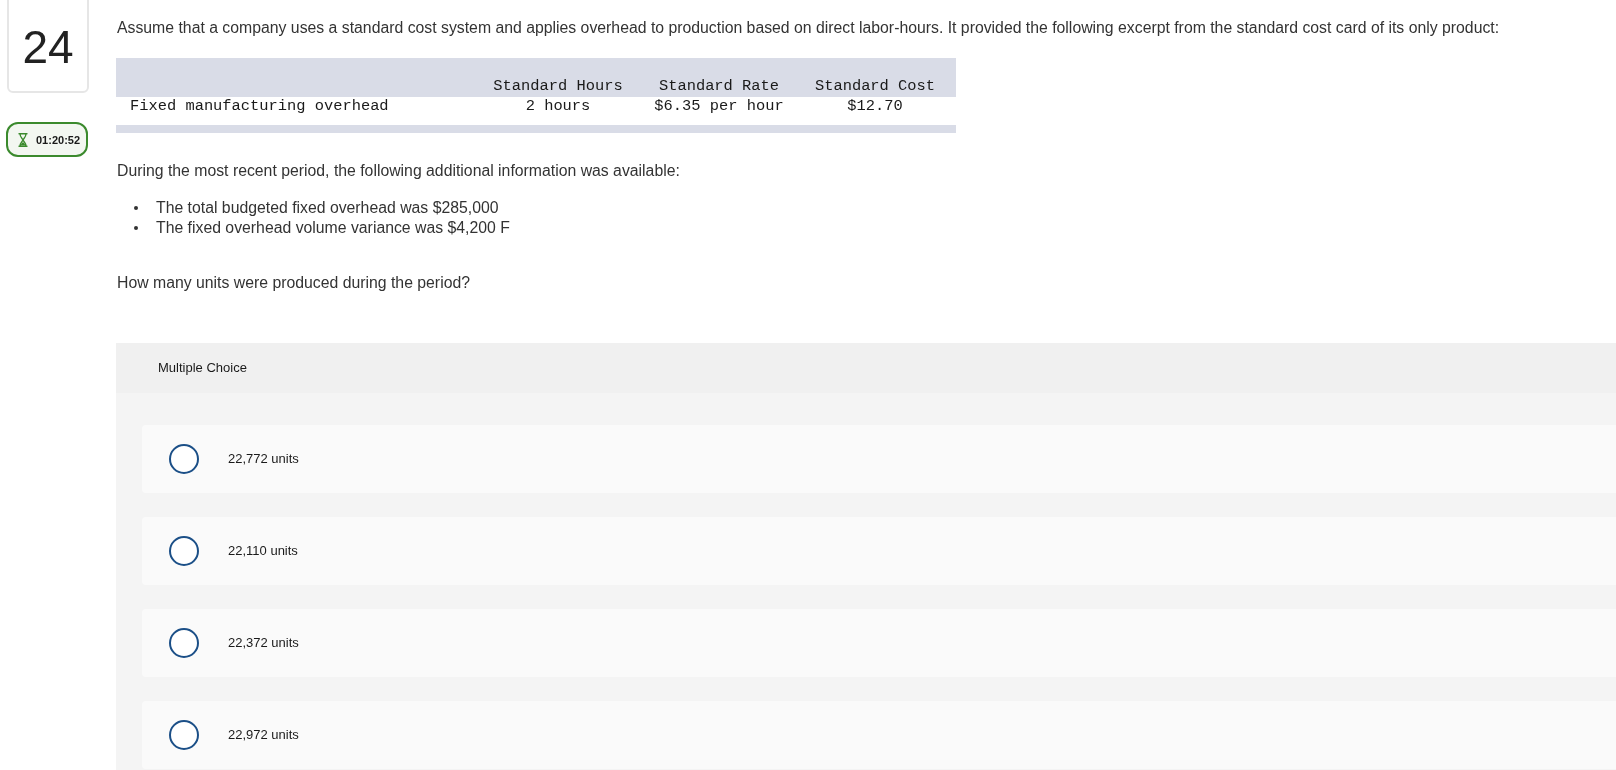 The image size is (1616, 770). I want to click on hourglass-icon, so click(23, 139).